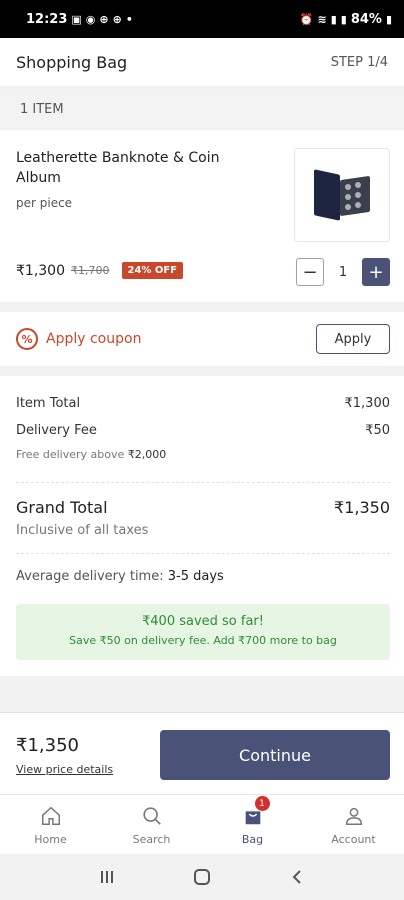 This screenshot has height=900, width=404. I want to click on quantity-stepper: − 1 +, so click(343, 272).